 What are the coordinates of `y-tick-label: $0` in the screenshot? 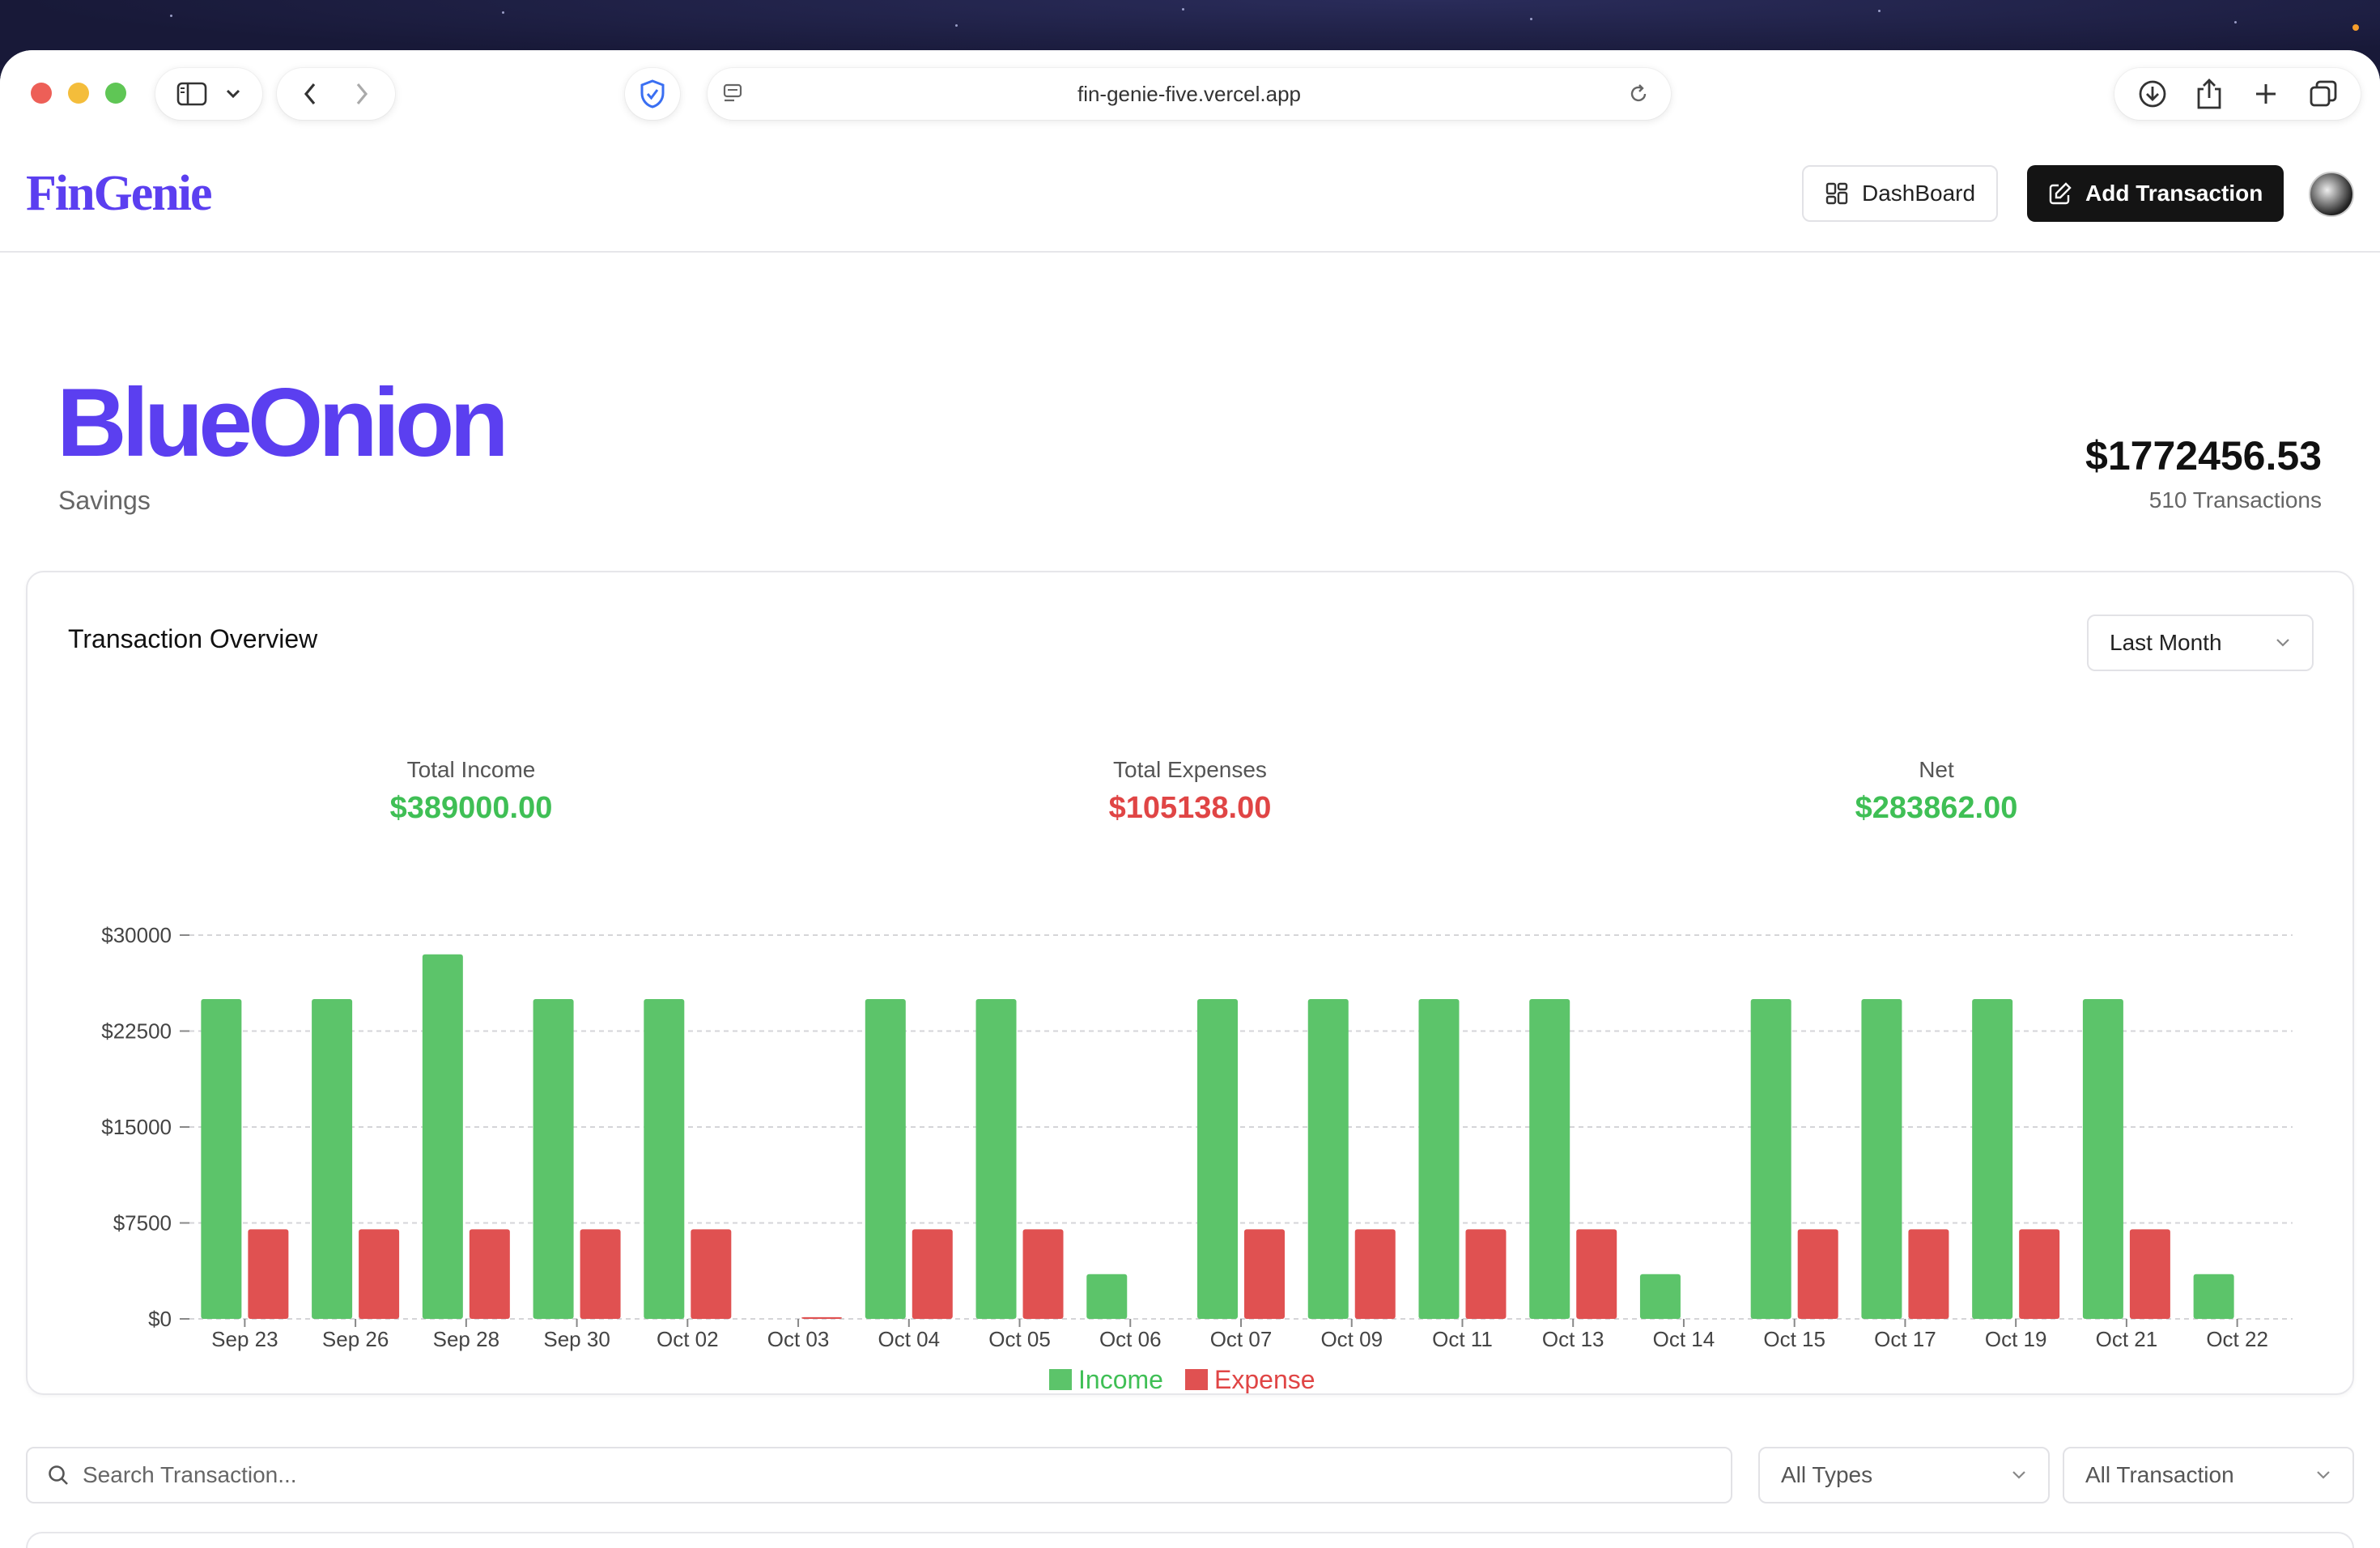 It's located at (160, 1319).